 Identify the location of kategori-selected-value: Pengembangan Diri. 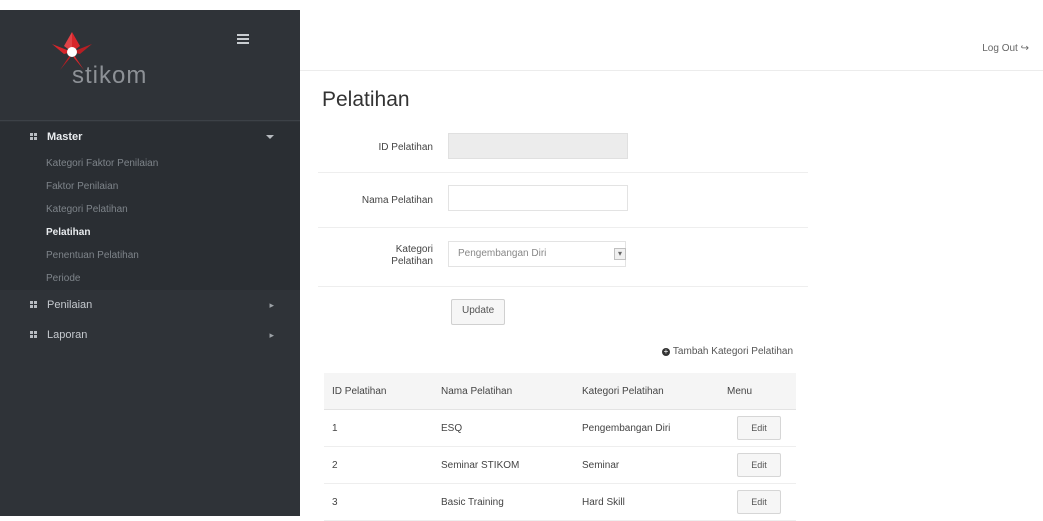
(502, 253).